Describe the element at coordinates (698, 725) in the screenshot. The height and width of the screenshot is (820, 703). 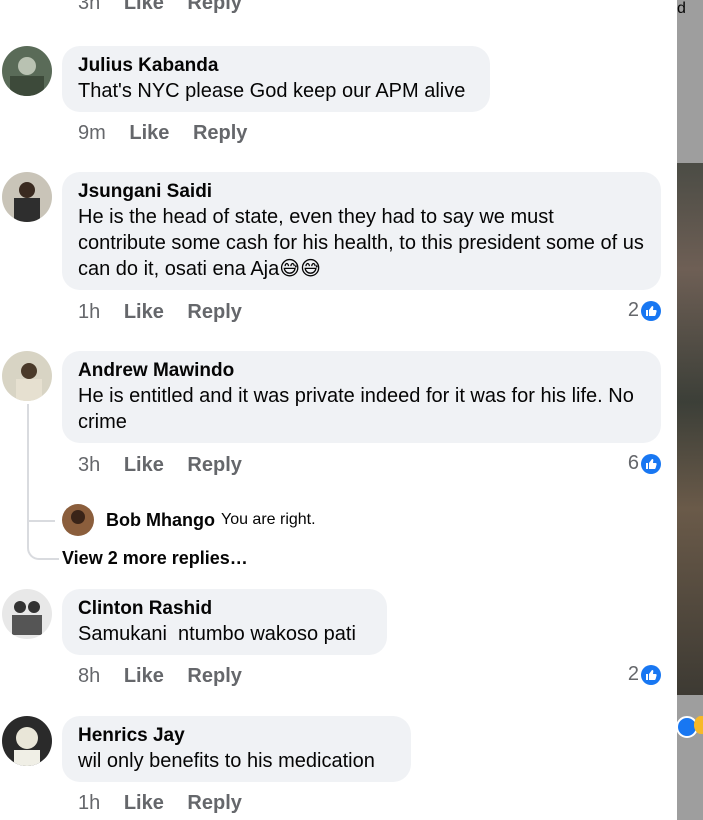
I see `background-haha-icon` at that location.